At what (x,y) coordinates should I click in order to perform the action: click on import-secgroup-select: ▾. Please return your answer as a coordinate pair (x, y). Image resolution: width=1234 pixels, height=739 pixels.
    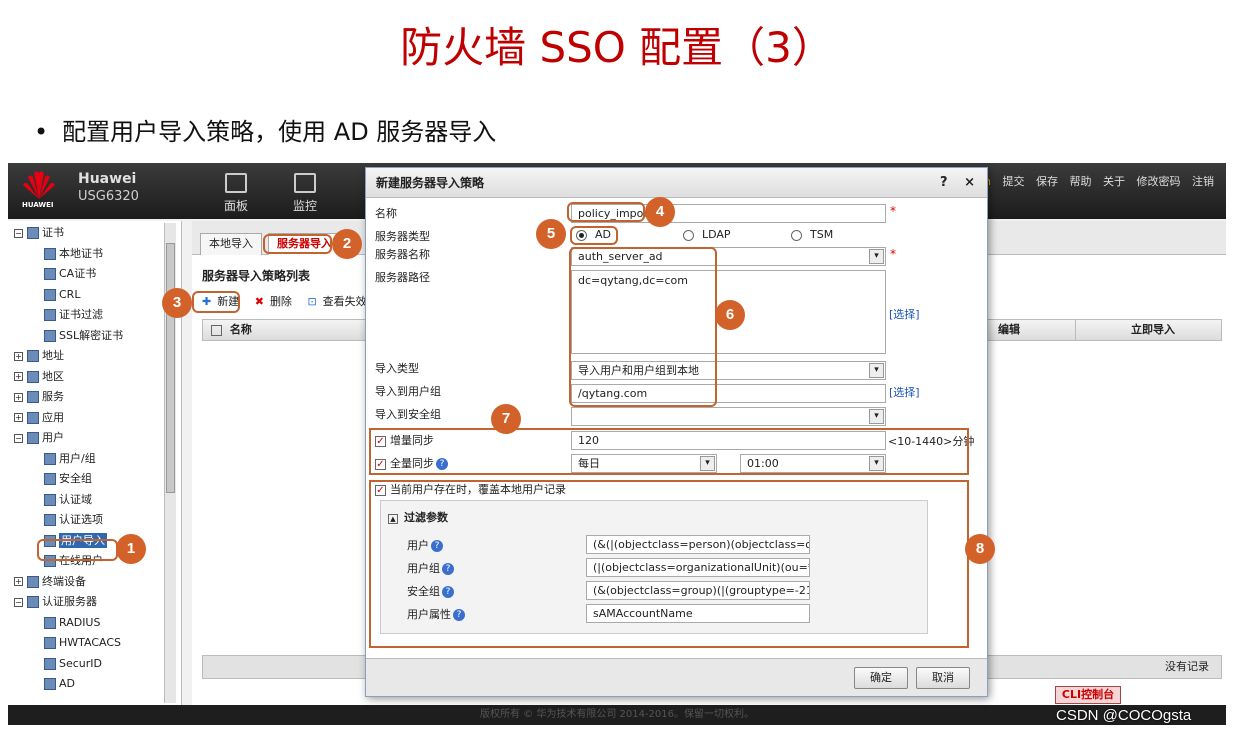
    Looking at the image, I should click on (728, 416).